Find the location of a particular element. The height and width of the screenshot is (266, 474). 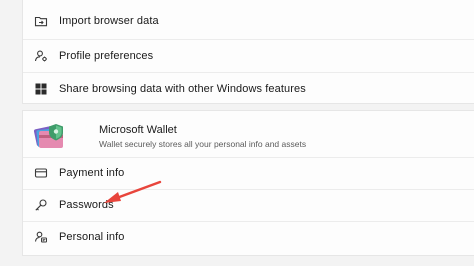

import-browser-data-label: Import browser data is located at coordinates (109, 21).